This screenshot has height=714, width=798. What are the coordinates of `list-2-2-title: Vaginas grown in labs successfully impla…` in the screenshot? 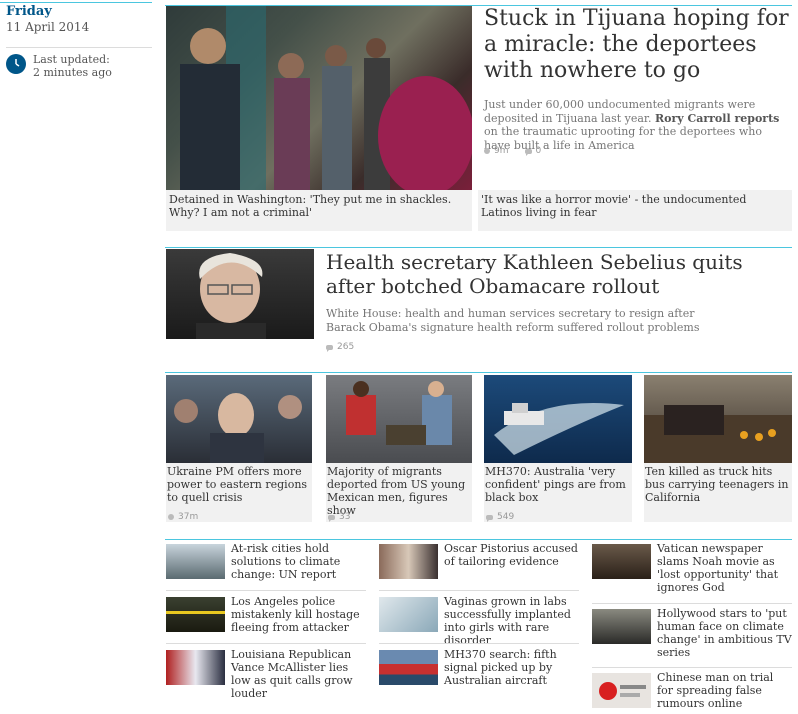 It's located at (511, 621).